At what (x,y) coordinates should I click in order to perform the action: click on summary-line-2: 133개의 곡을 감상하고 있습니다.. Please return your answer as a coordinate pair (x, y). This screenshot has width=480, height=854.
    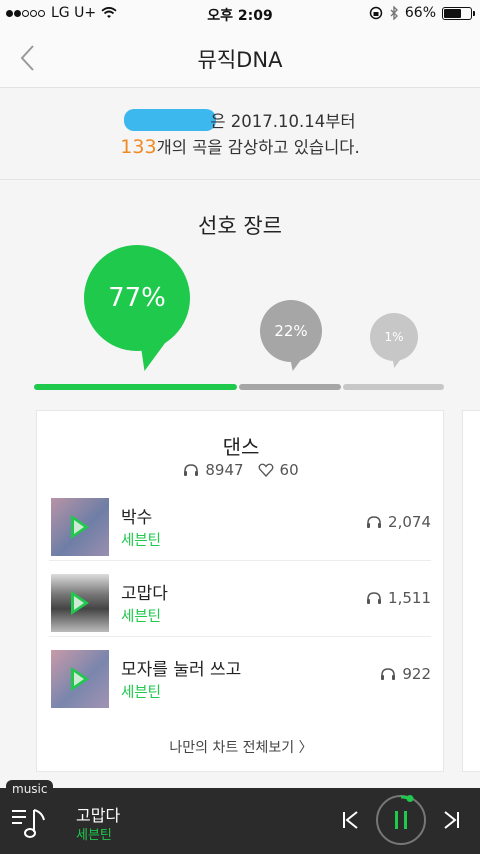
    Looking at the image, I should click on (240, 146).